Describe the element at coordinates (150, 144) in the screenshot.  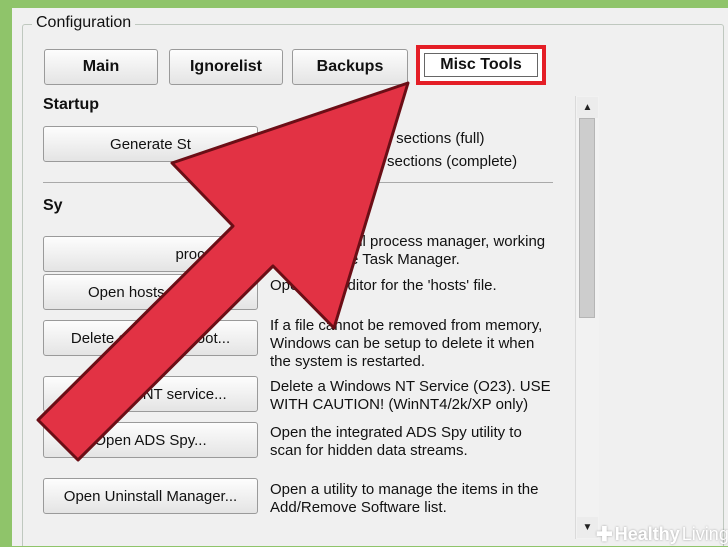
I see `generate-startup-list-button: Generate St` at that location.